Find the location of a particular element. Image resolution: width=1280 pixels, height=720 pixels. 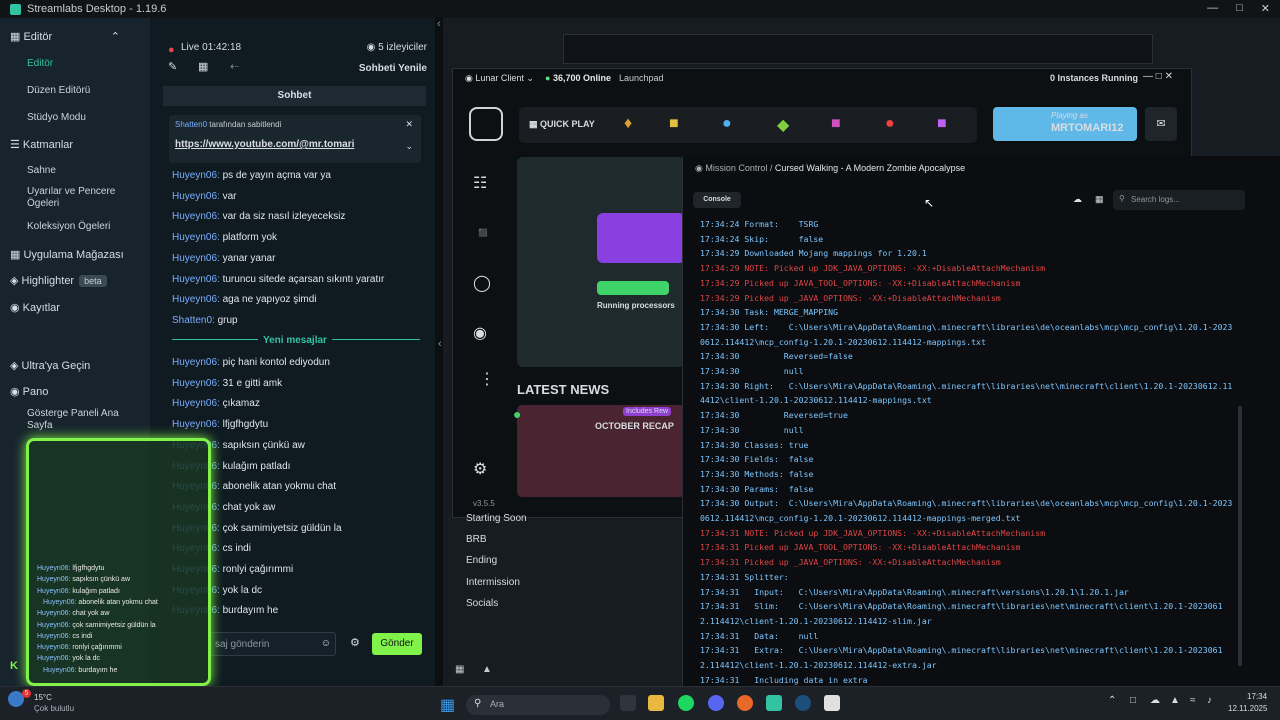

chevron-up-icon: ⌃ is located at coordinates (115, 36).